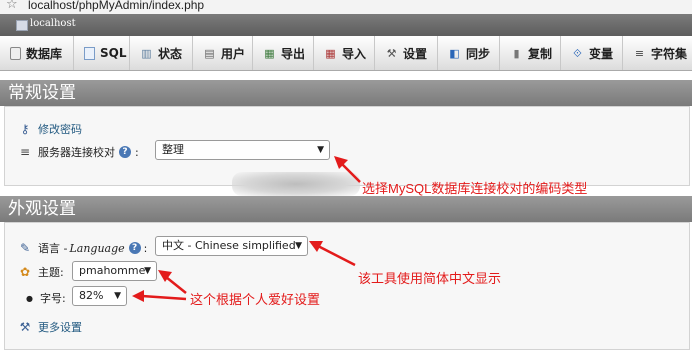  I want to click on arrow-to-font-size, so click(164, 297).